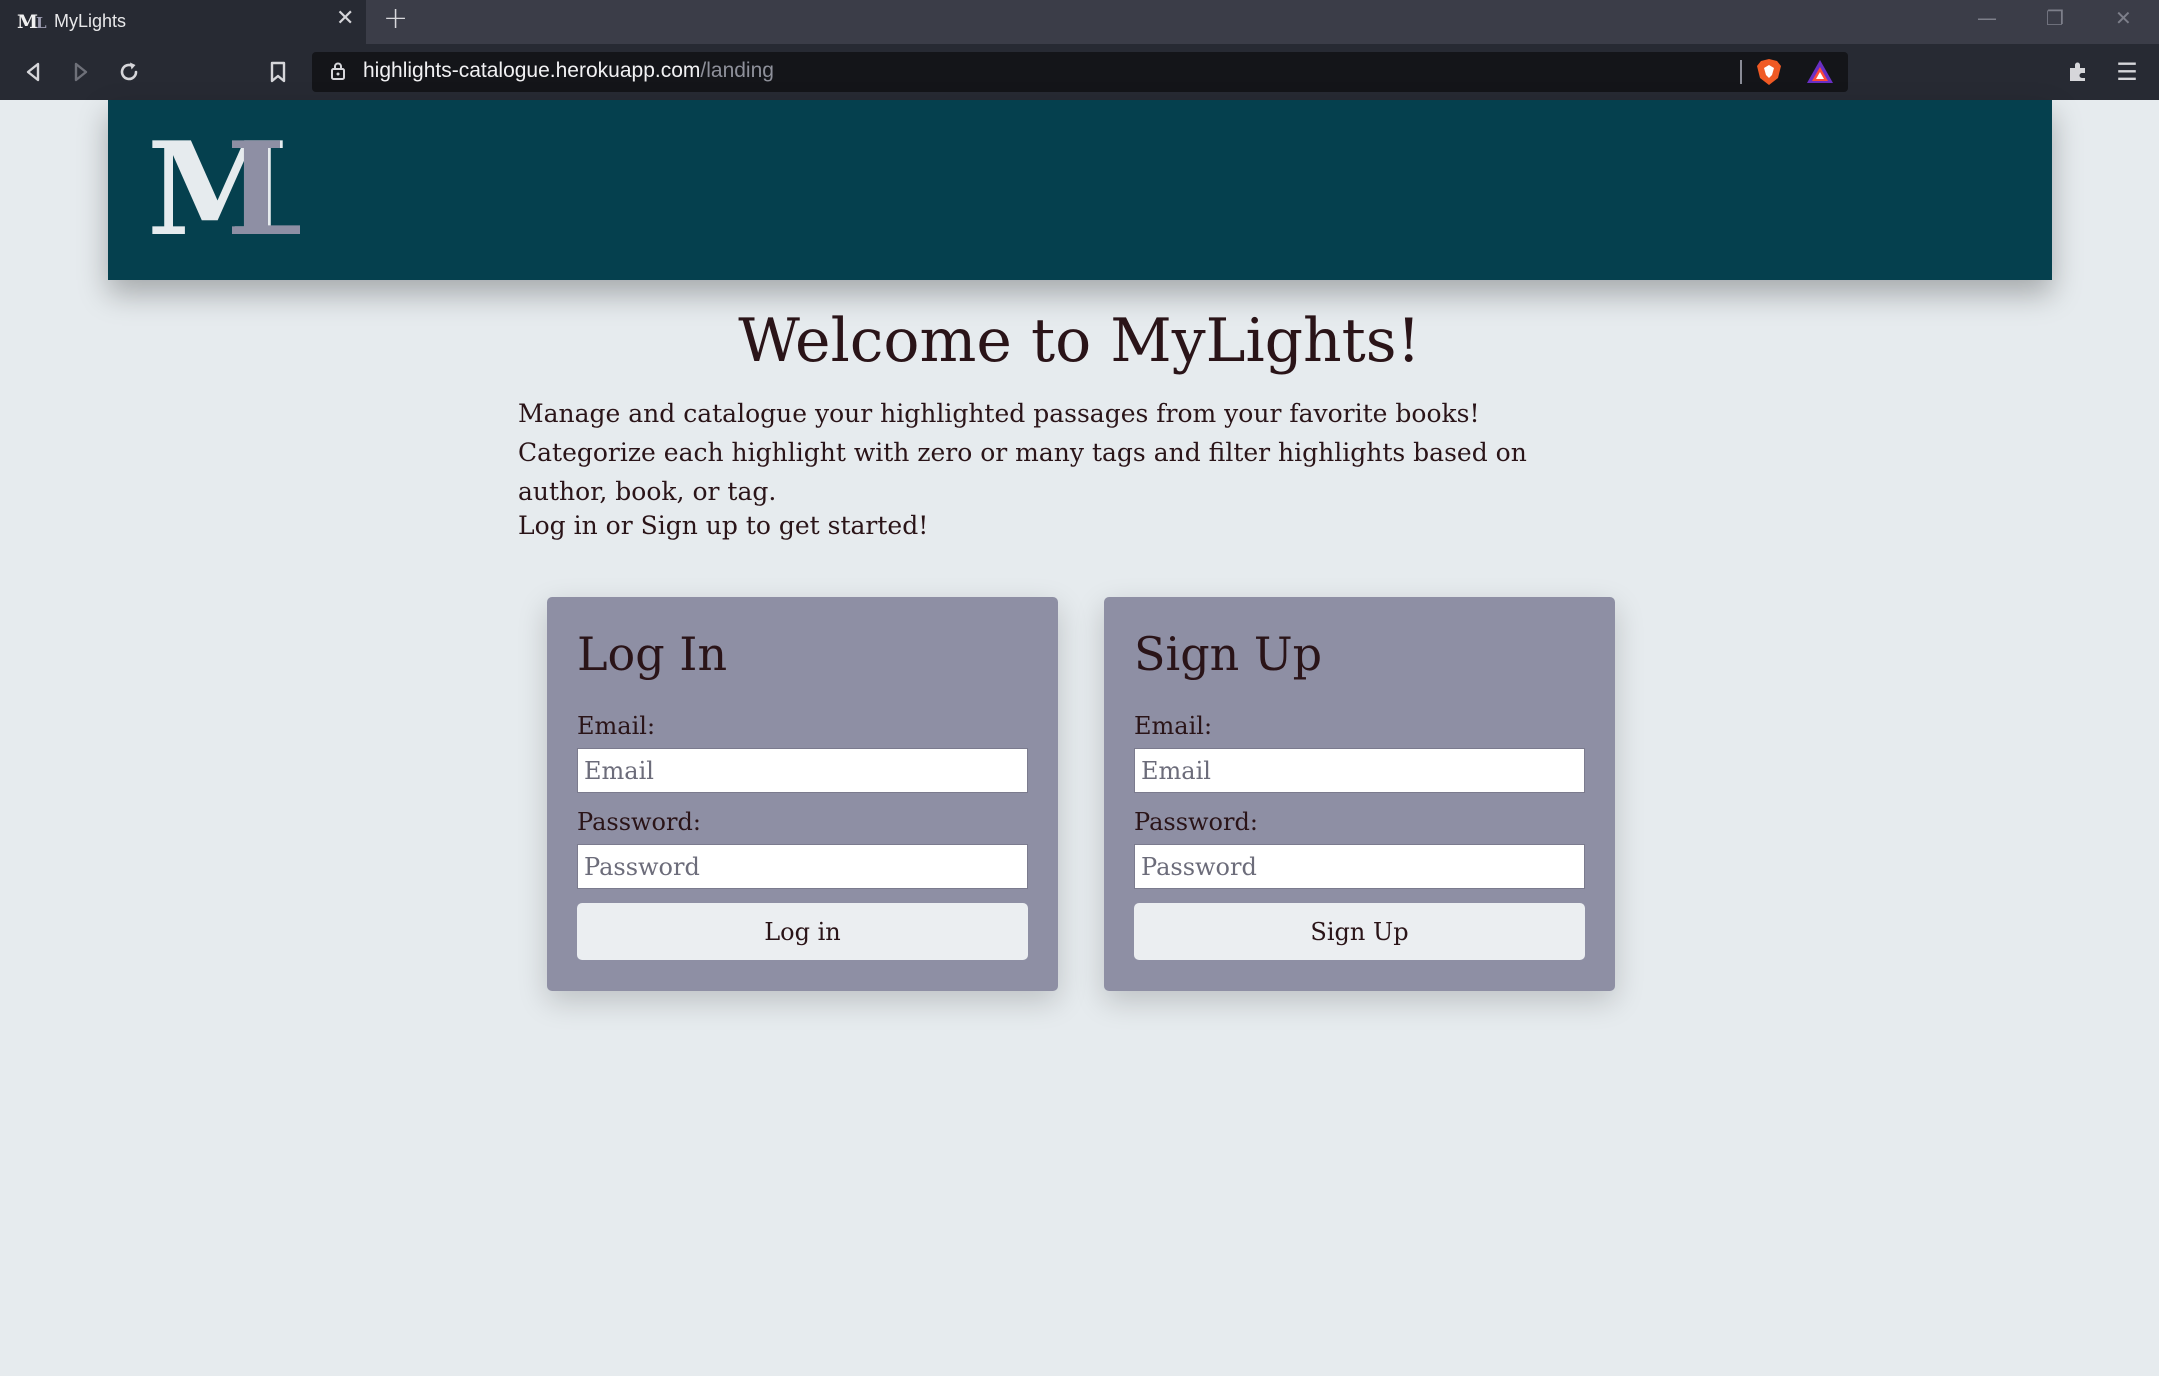 This screenshot has height=1376, width=2159. Describe the element at coordinates (1079, 22) in the screenshot. I see `browser-tab-bar: ML MyLights ✕ + — ❐ ✕` at that location.